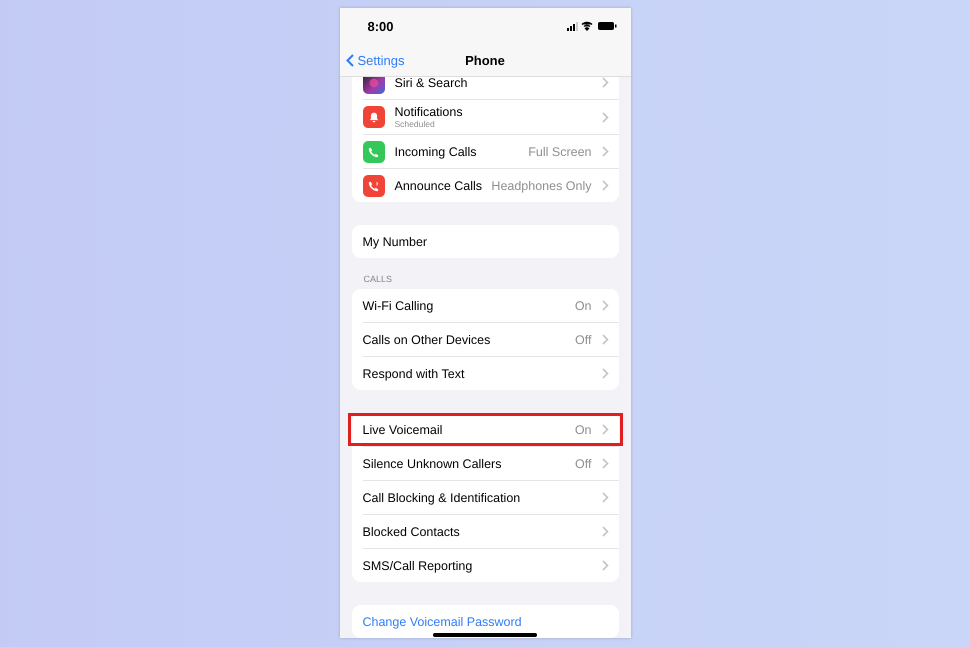 This screenshot has width=970, height=647. Describe the element at coordinates (378, 279) in the screenshot. I see `section-header: CALLS` at that location.